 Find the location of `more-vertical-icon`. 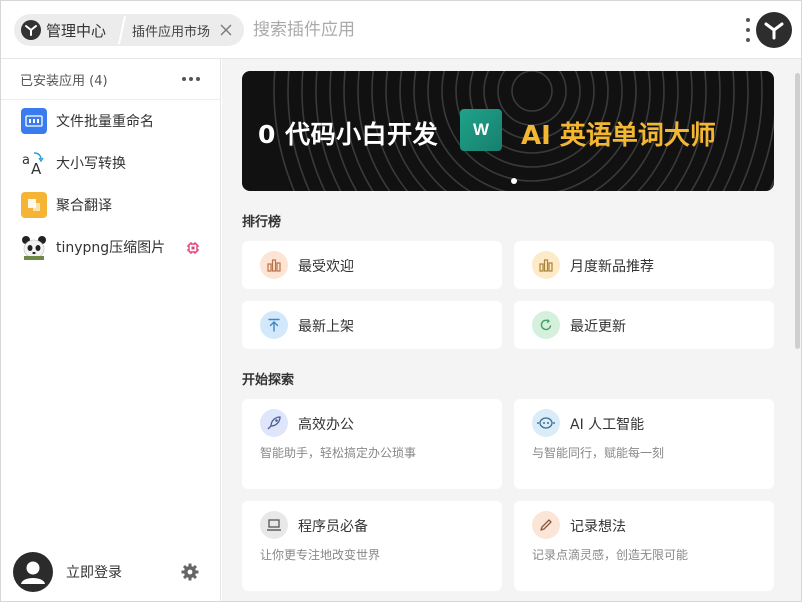

more-vertical-icon is located at coordinates (748, 30).